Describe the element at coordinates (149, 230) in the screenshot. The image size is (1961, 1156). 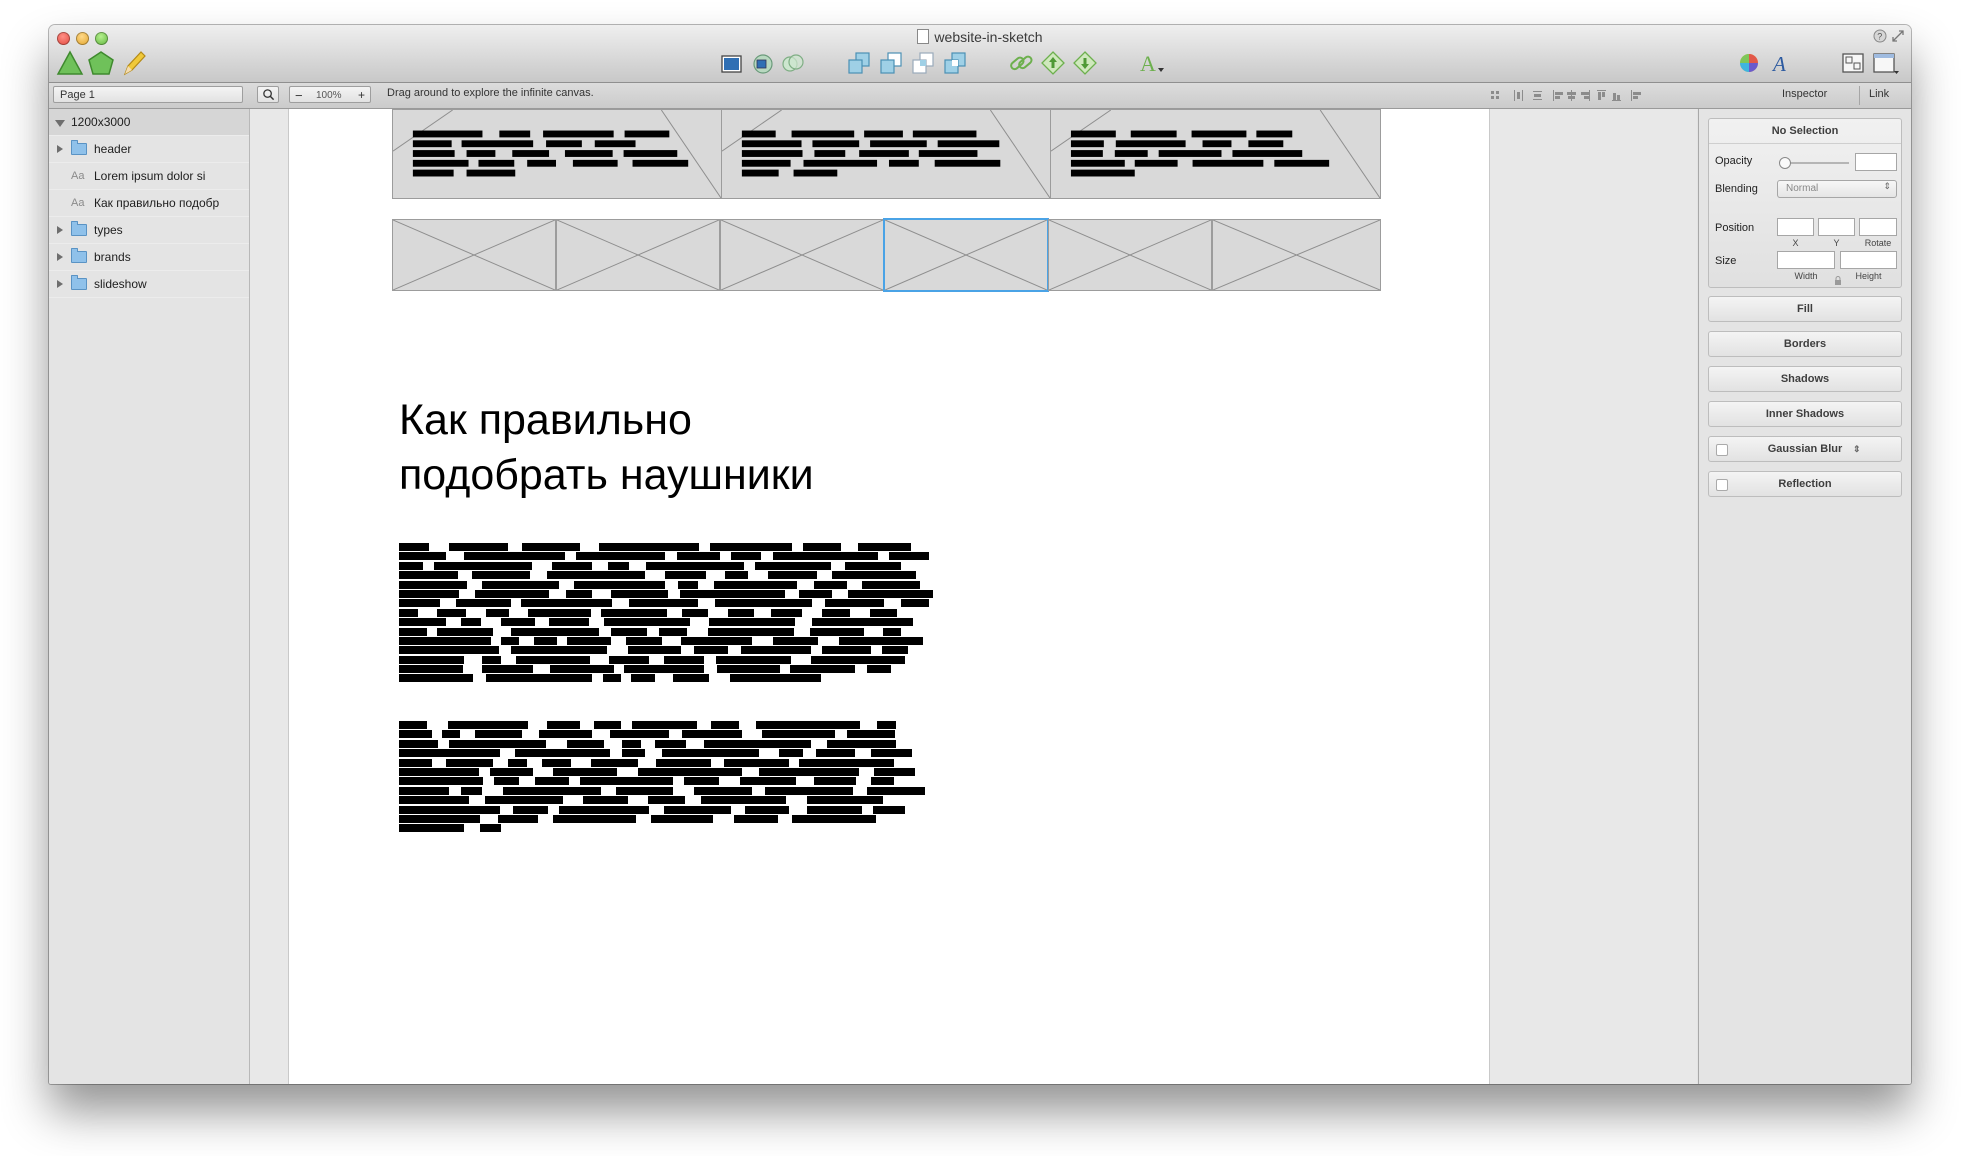
I see `layer-types: types` at that location.